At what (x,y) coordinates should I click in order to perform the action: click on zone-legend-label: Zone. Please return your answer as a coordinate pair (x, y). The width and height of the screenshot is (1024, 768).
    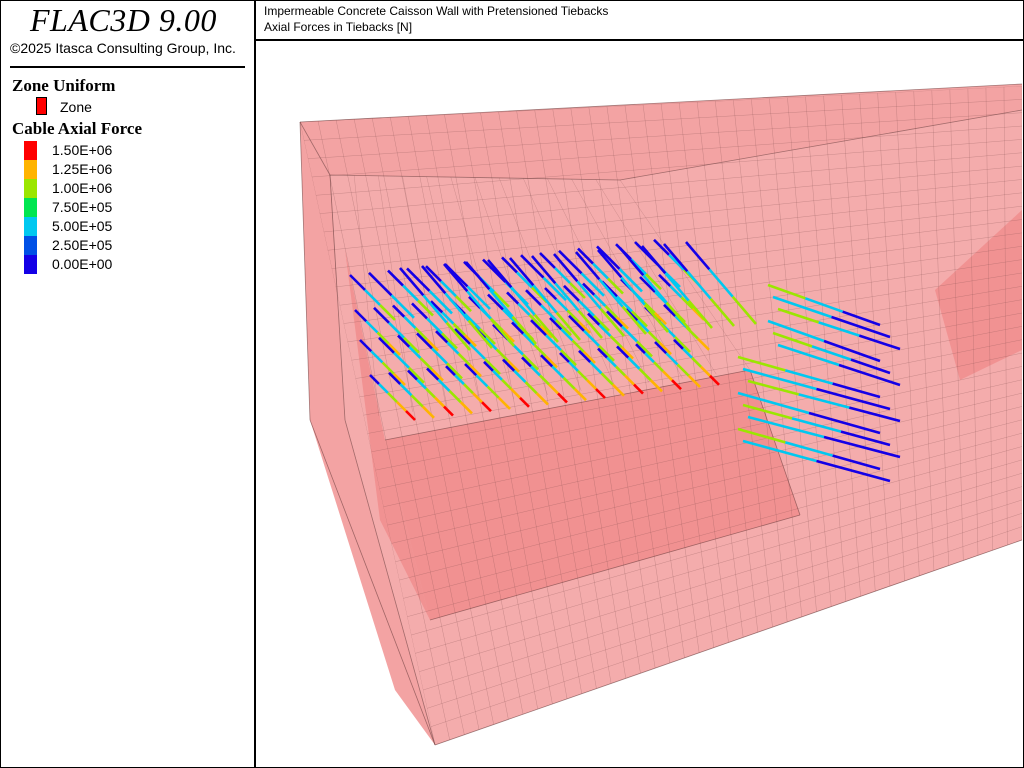
    Looking at the image, I should click on (76, 107).